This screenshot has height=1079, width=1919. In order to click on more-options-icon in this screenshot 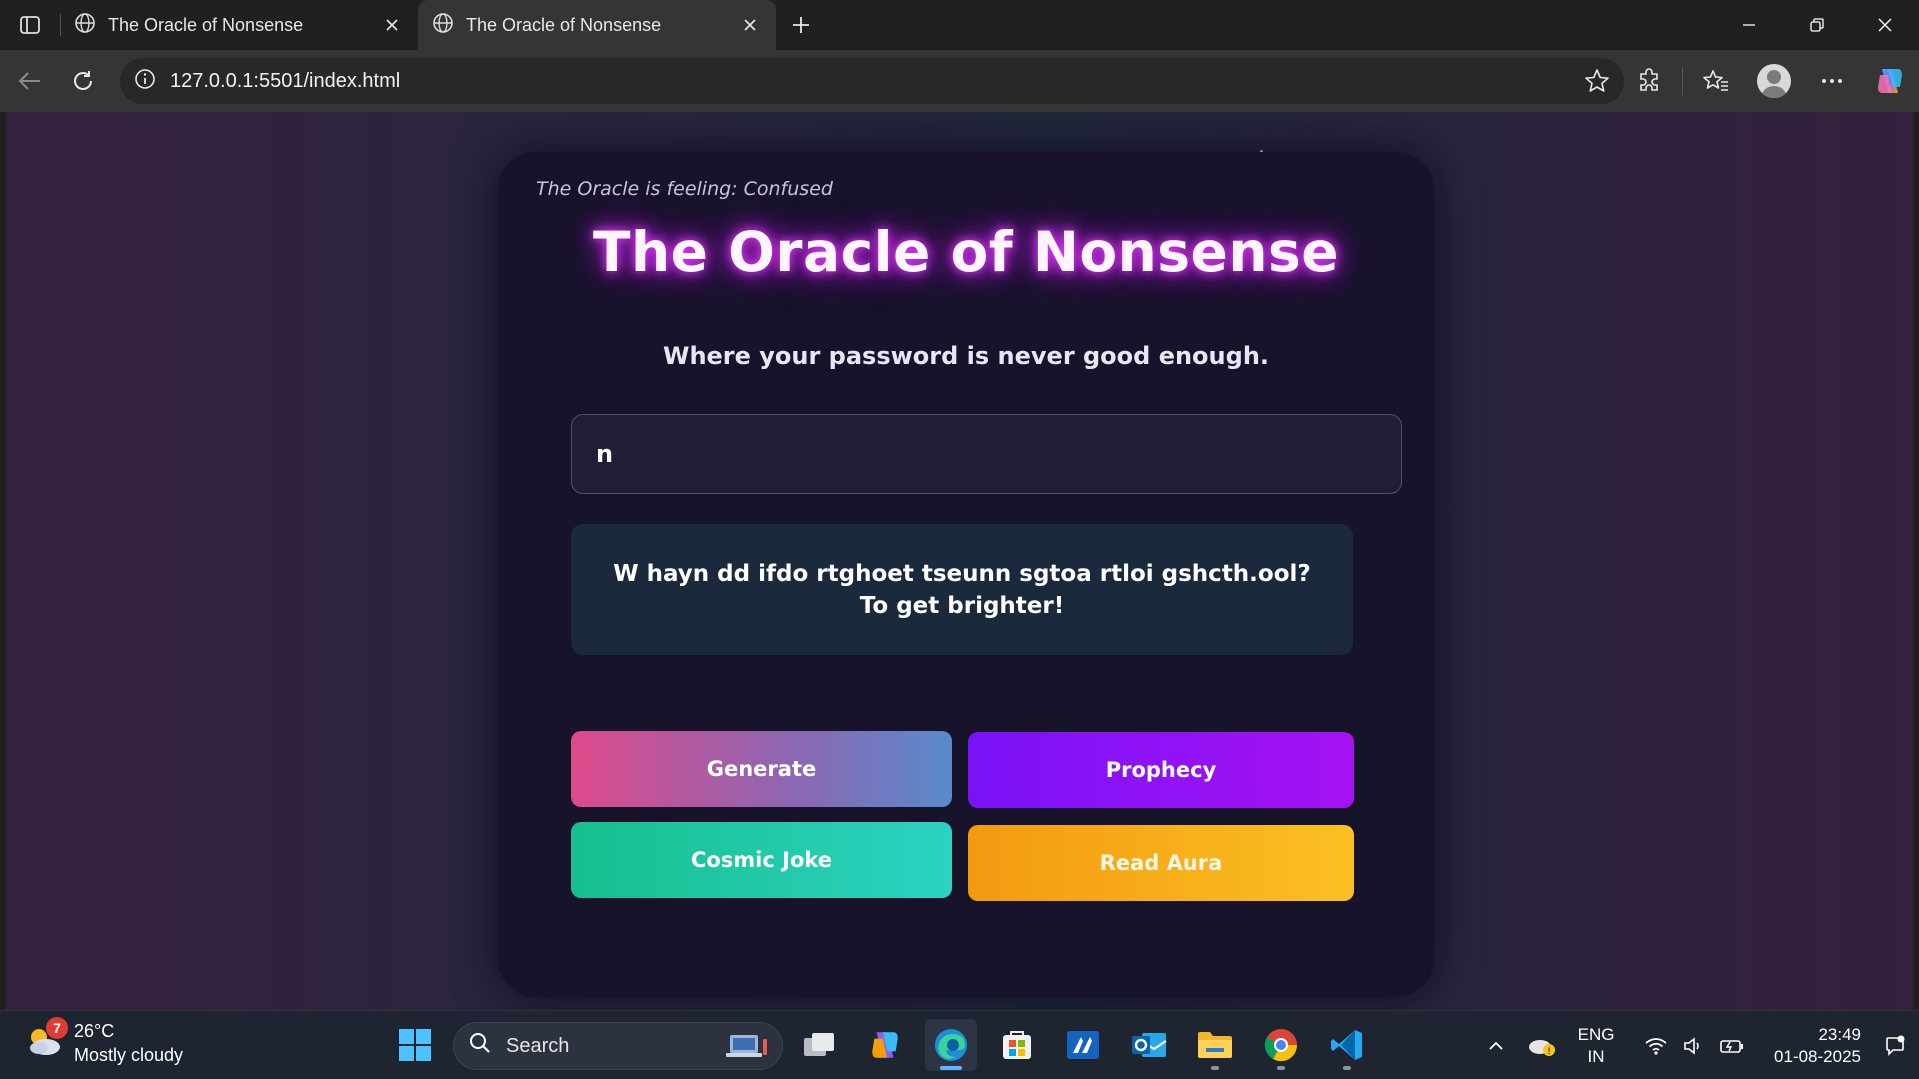, I will do `click(1832, 81)`.